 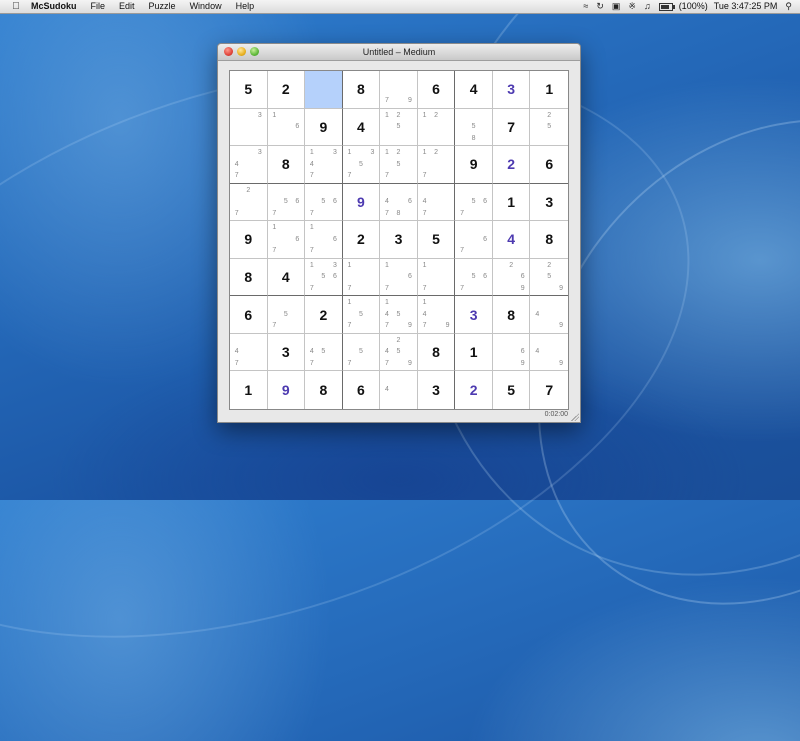 What do you see at coordinates (474, 240) in the screenshot?
I see `sudoku-cell: 67` at bounding box center [474, 240].